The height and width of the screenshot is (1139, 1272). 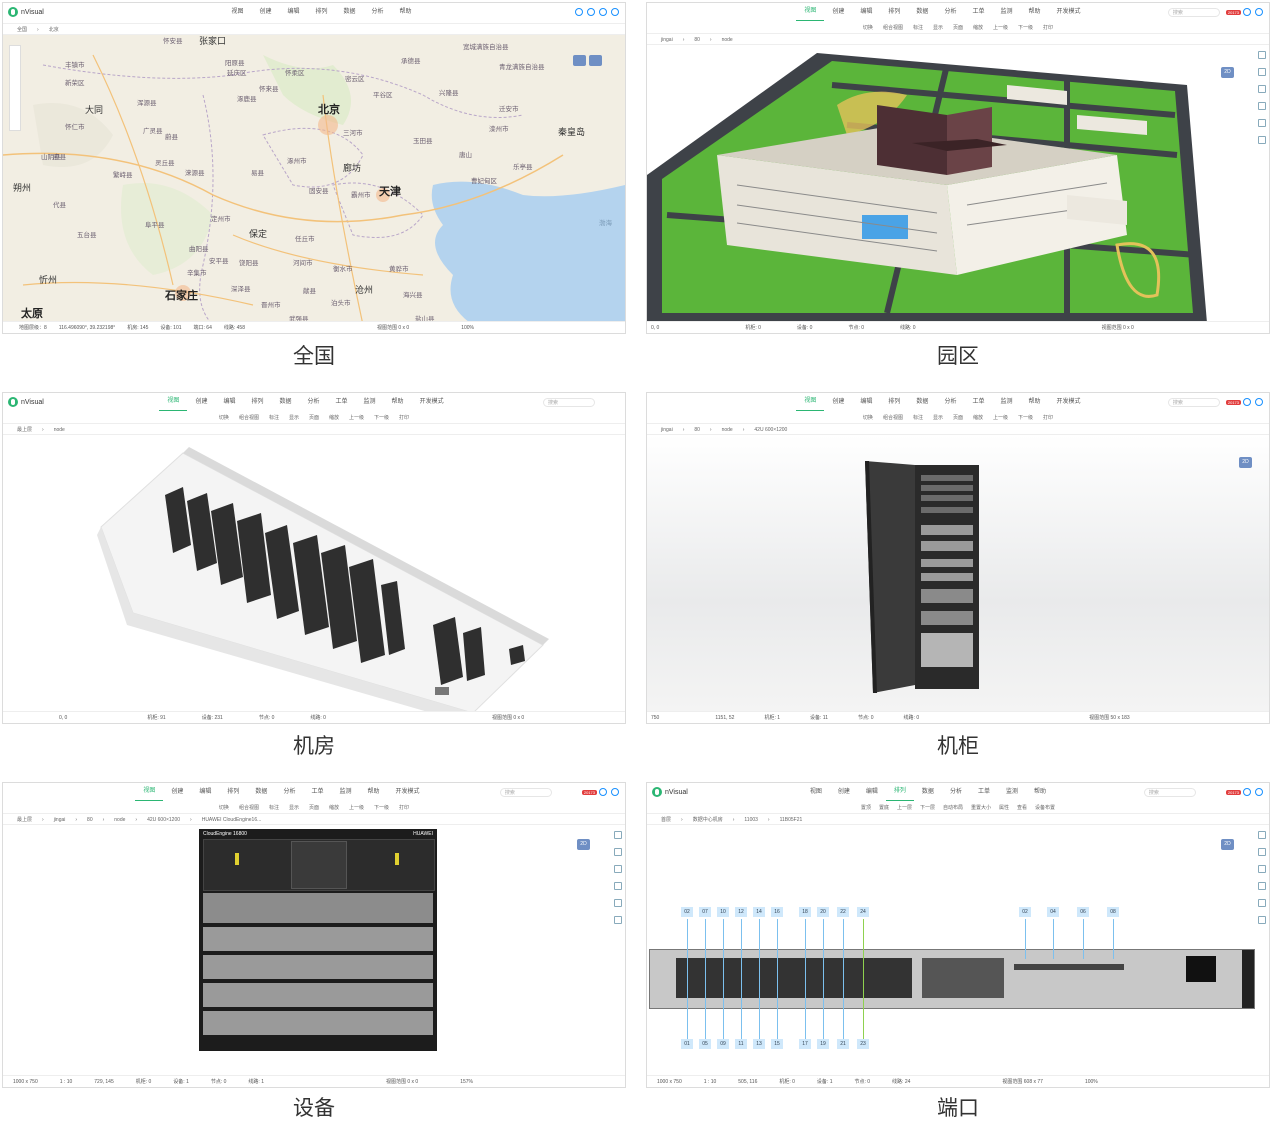 I want to click on port-label: 02, so click(x=1025, y=912).